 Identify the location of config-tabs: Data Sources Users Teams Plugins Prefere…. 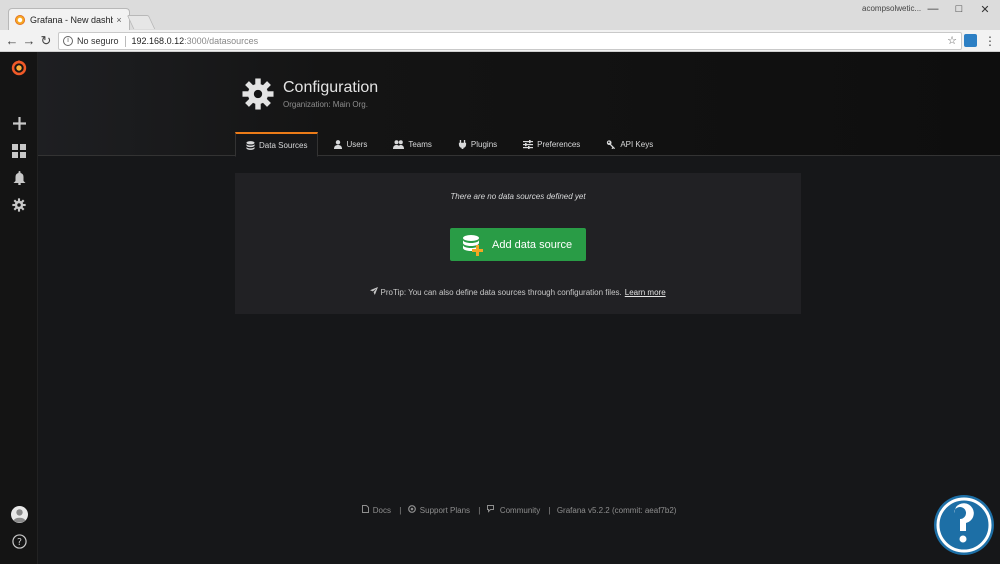
(452, 144).